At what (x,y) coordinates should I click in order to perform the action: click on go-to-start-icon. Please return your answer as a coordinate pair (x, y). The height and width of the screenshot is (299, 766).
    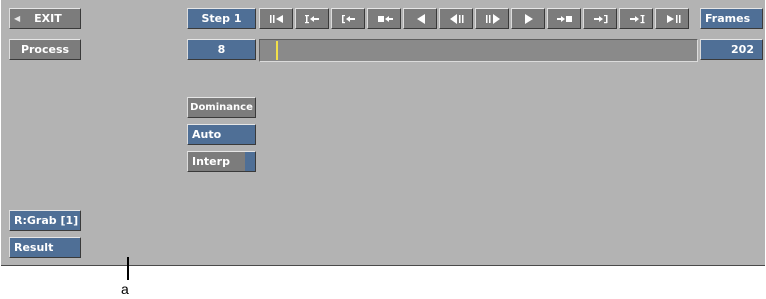
    Looking at the image, I should click on (276, 19).